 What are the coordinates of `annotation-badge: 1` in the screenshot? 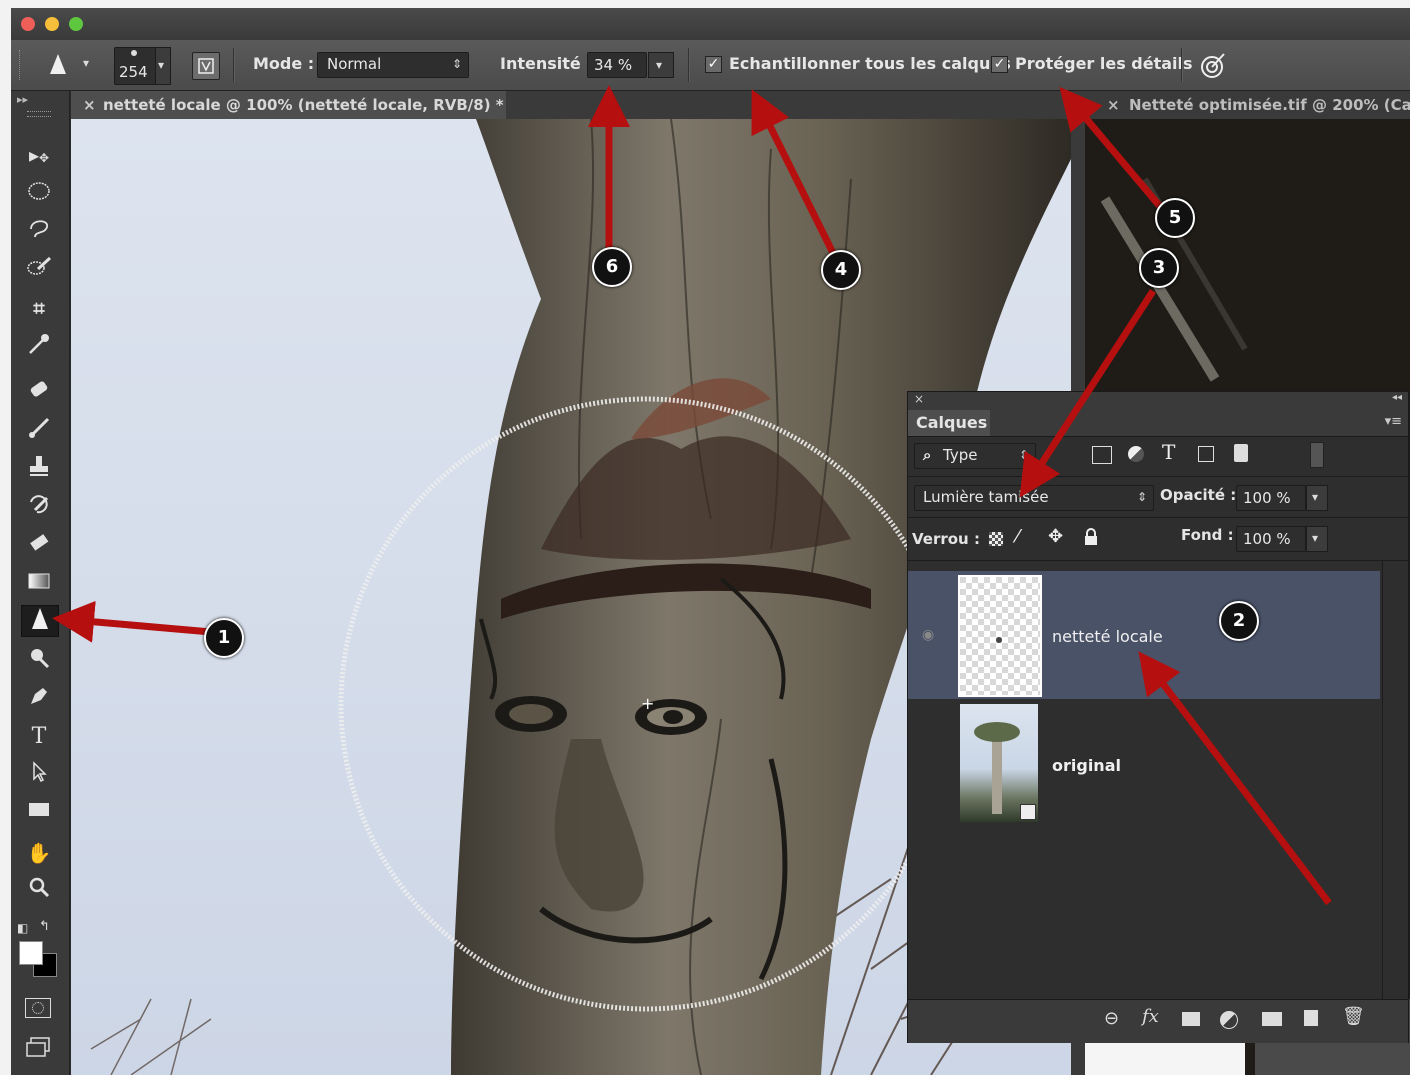 It's located at (224, 638).